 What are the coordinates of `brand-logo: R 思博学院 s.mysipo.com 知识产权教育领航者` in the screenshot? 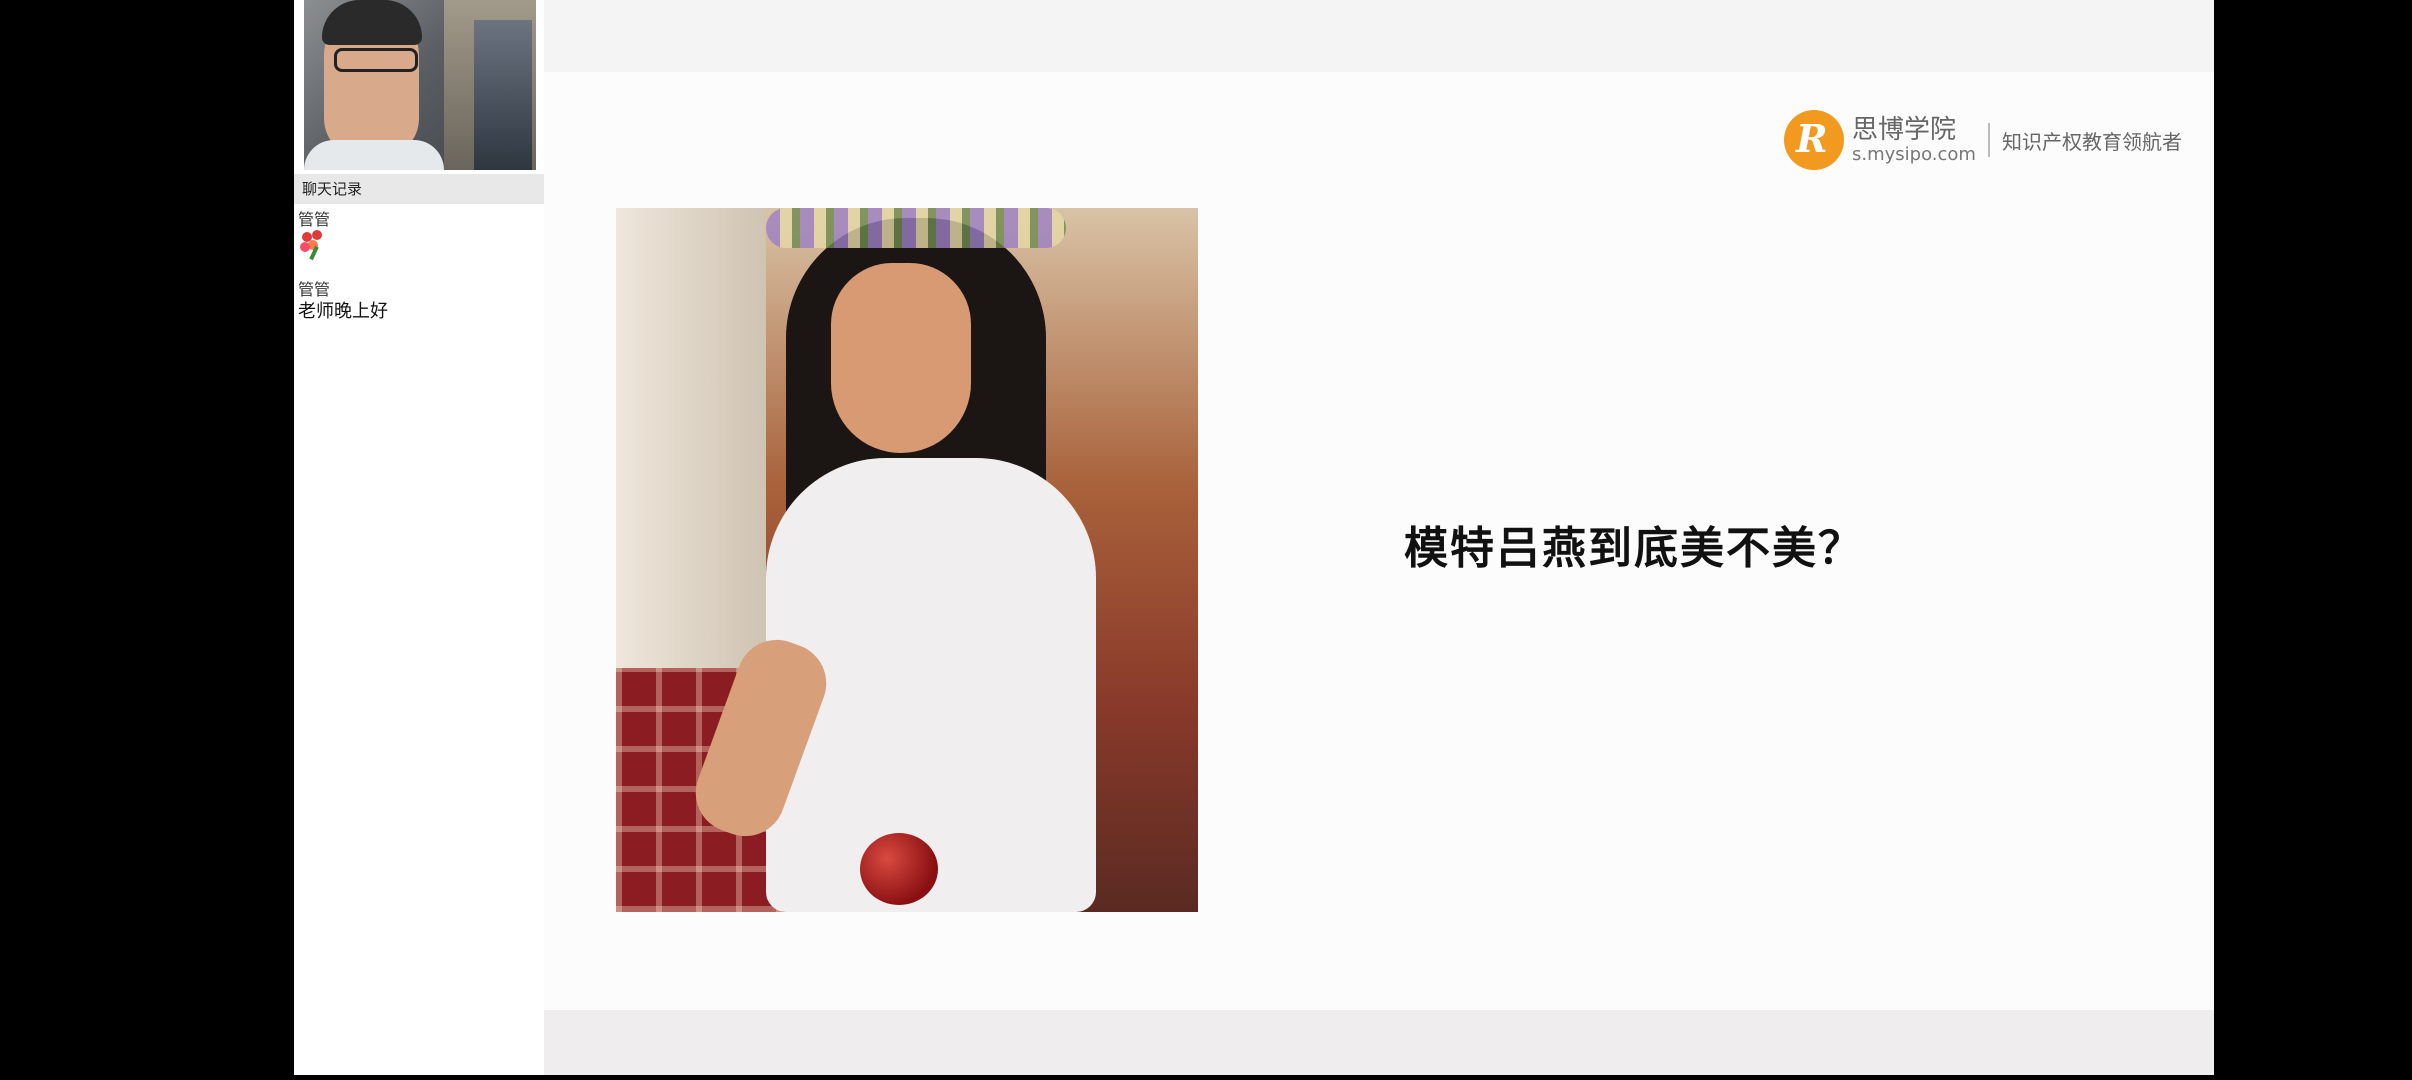 It's located at (1983, 140).